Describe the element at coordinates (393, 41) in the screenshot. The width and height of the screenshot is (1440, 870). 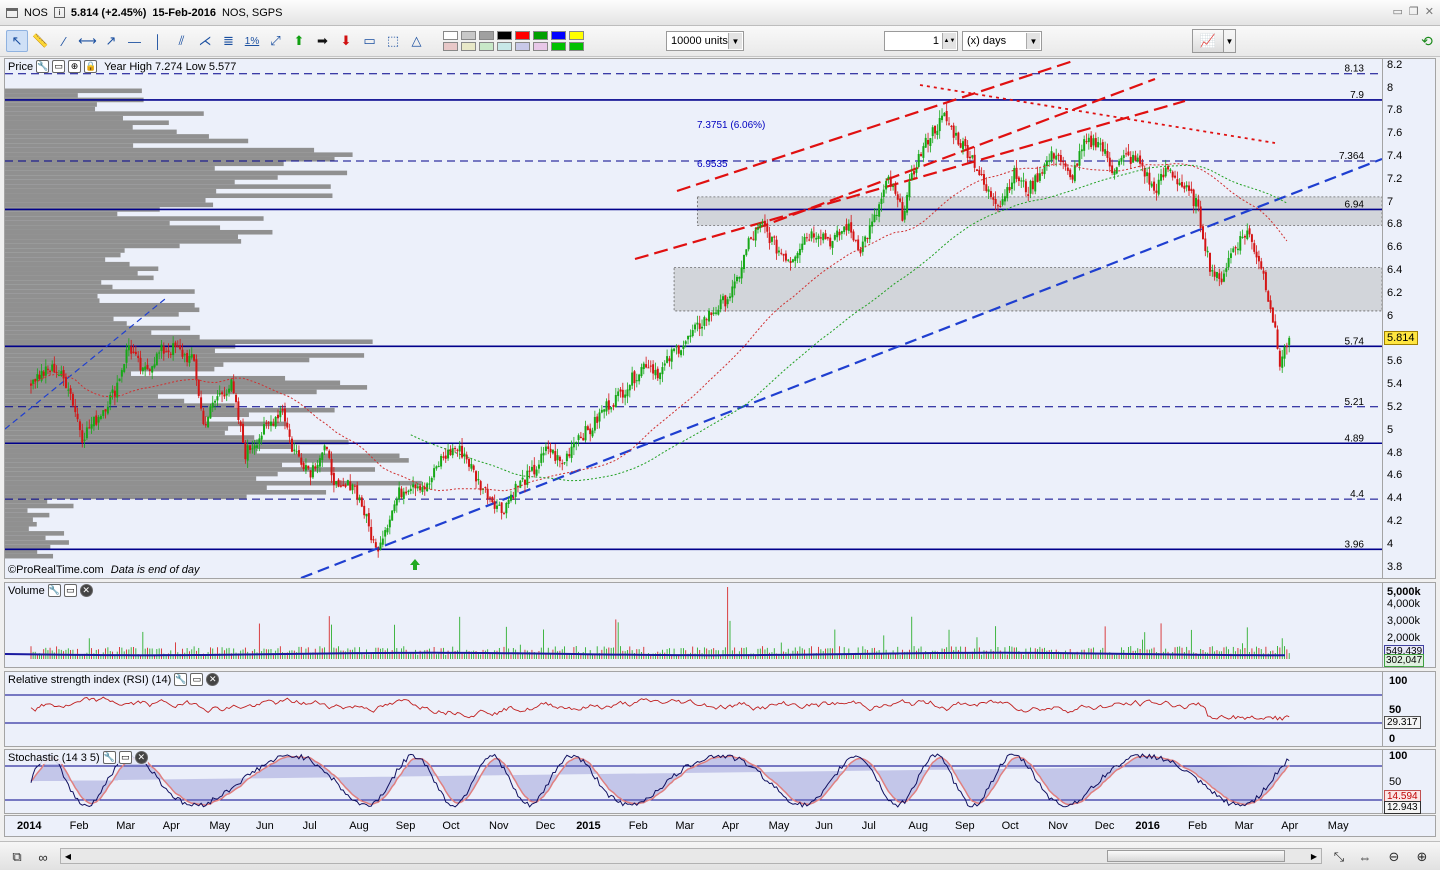
I see `text-box-tool-icon: ⬚` at that location.